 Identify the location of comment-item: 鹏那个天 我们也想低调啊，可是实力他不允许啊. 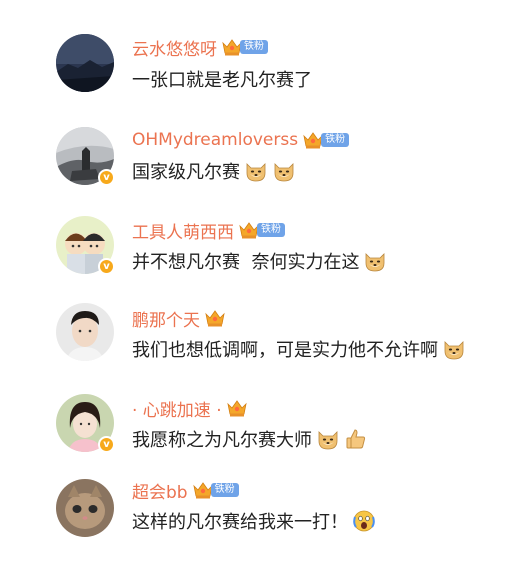
(259, 336).